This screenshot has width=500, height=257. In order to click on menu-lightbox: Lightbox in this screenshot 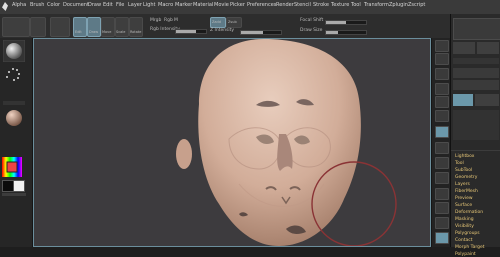, I will do `click(464, 156)`.